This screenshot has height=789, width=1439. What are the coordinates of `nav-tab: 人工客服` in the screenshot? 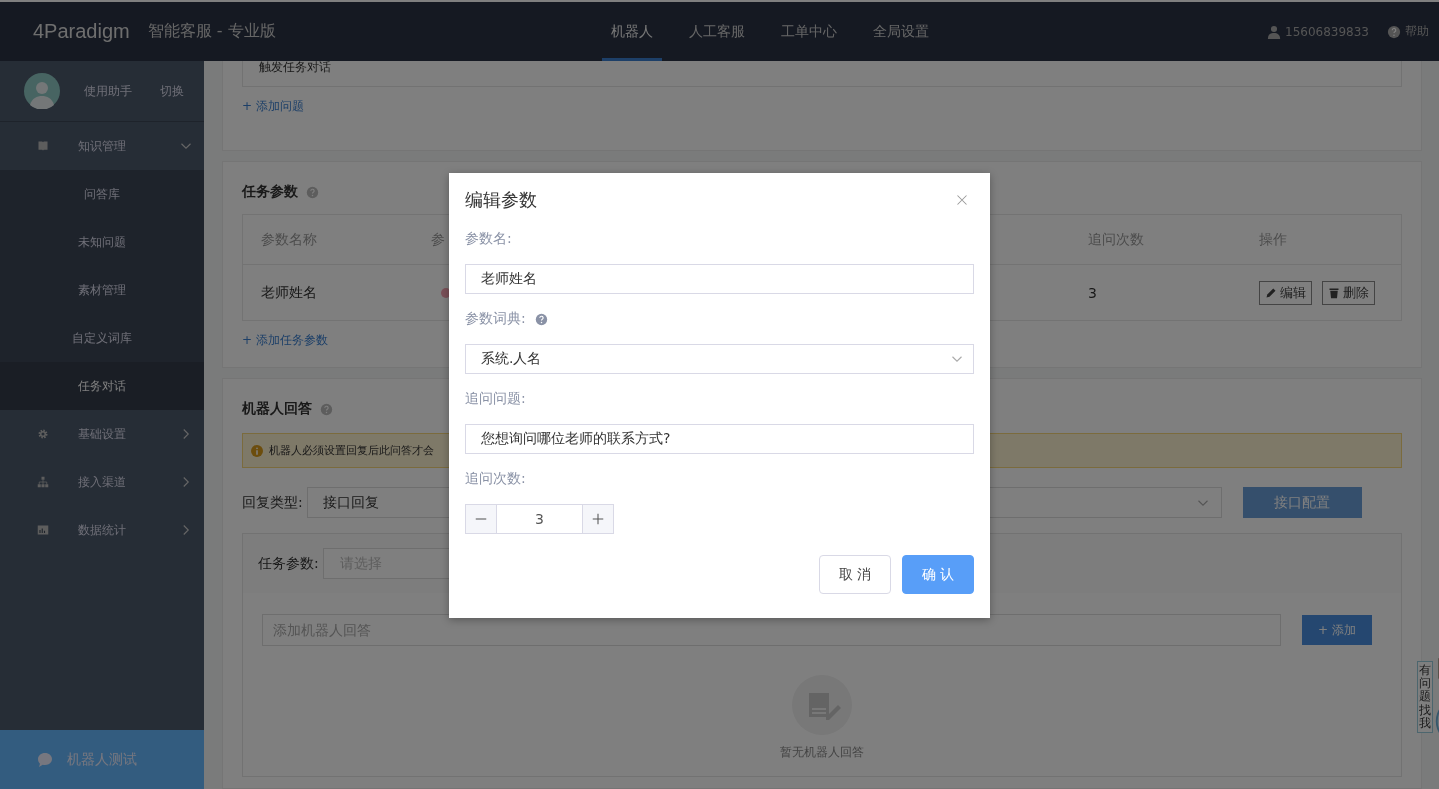 It's located at (716, 31).